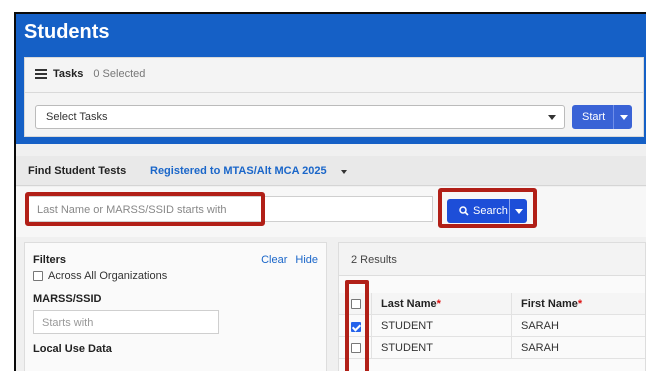 The height and width of the screenshot is (371, 646). I want to click on table-header-row: Last Name* First Name*, so click(492, 304).